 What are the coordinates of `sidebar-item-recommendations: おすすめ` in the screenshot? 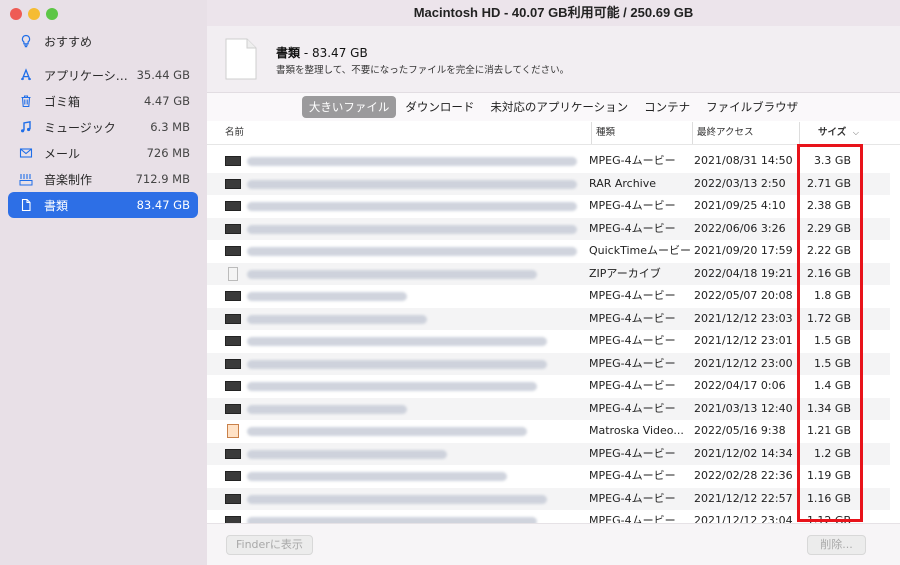 It's located at (103, 41).